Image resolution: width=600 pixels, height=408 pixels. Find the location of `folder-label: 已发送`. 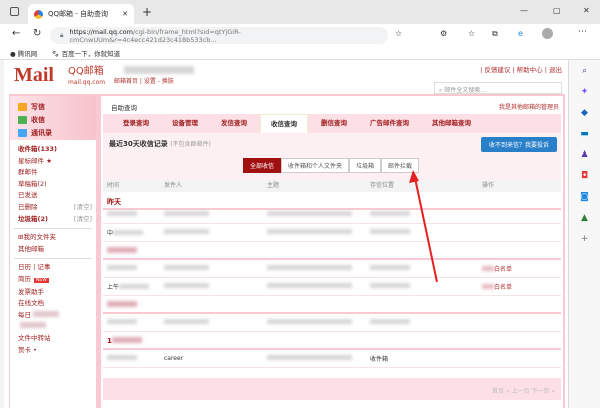

folder-label: 已发送 is located at coordinates (28, 195).